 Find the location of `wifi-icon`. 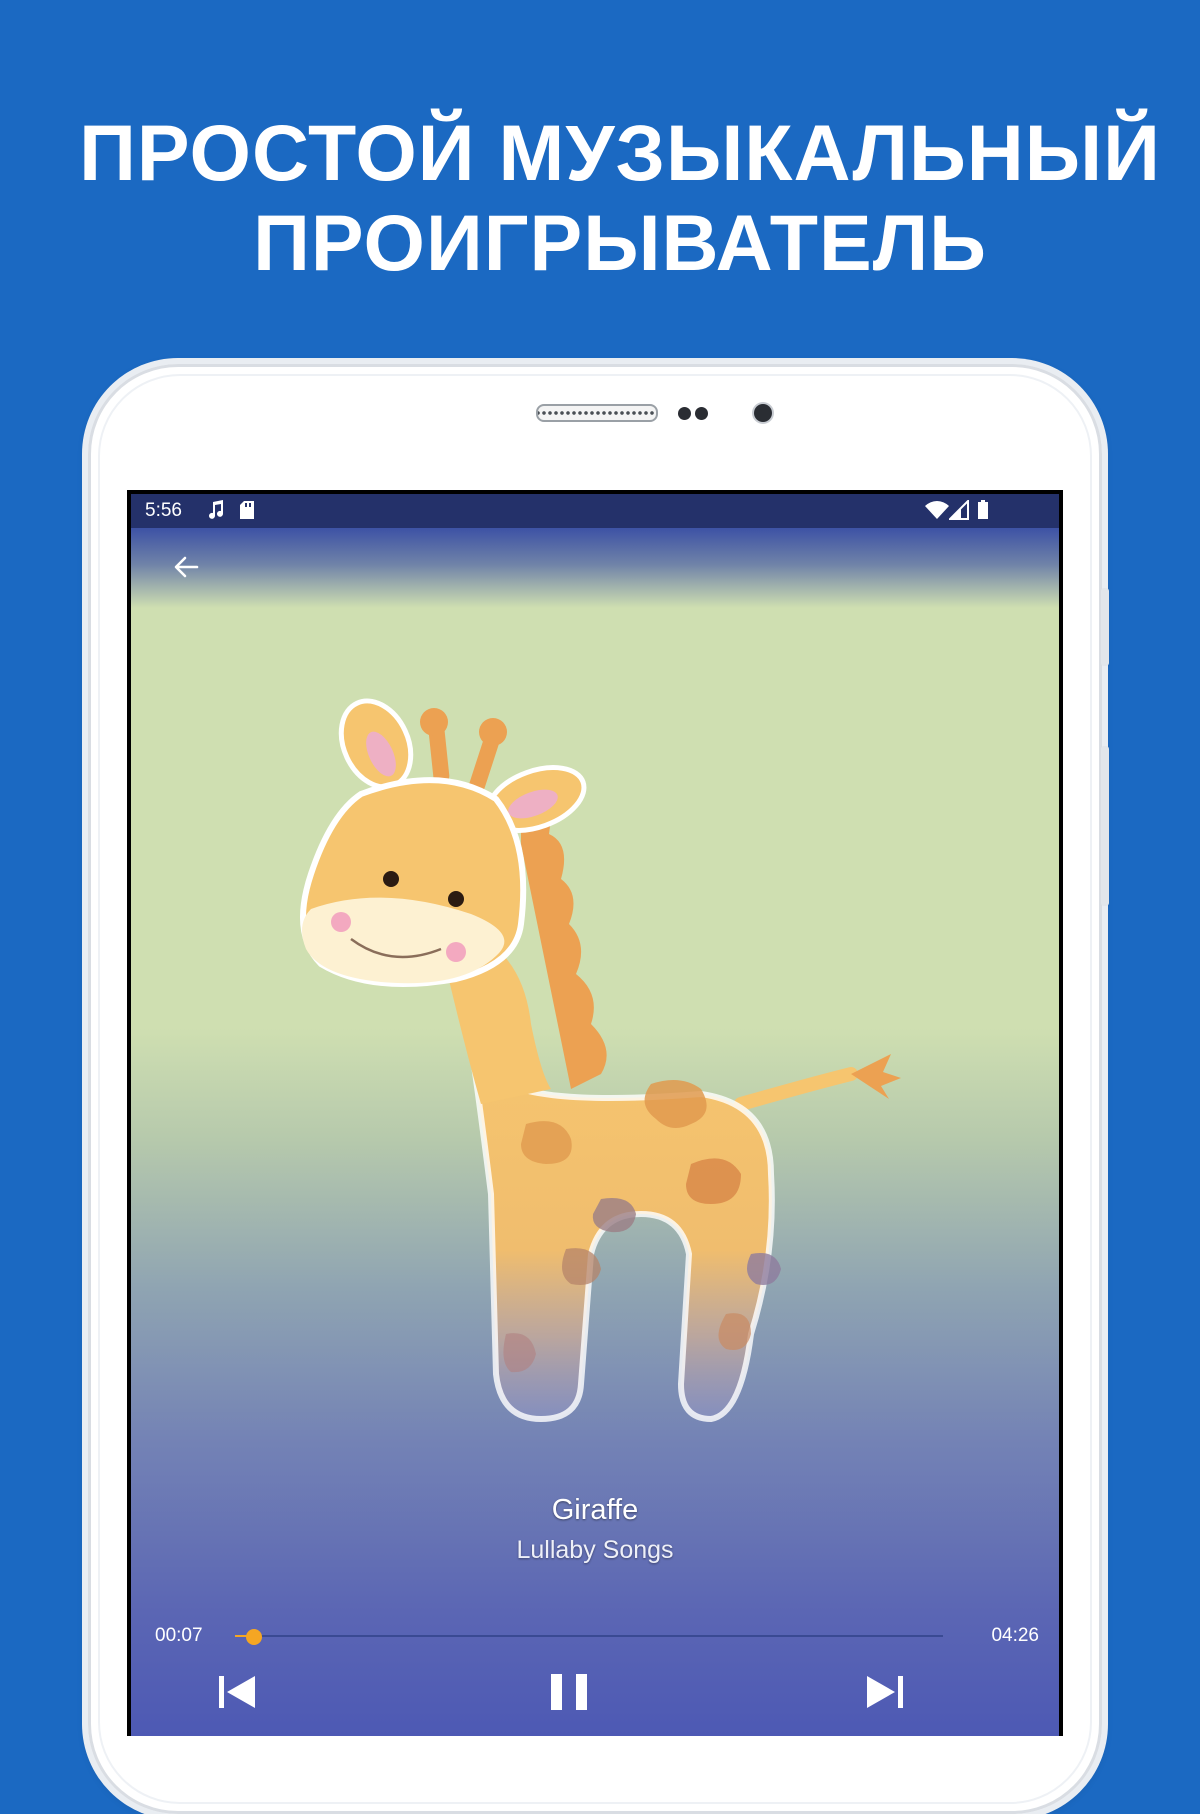

wifi-icon is located at coordinates (937, 513).